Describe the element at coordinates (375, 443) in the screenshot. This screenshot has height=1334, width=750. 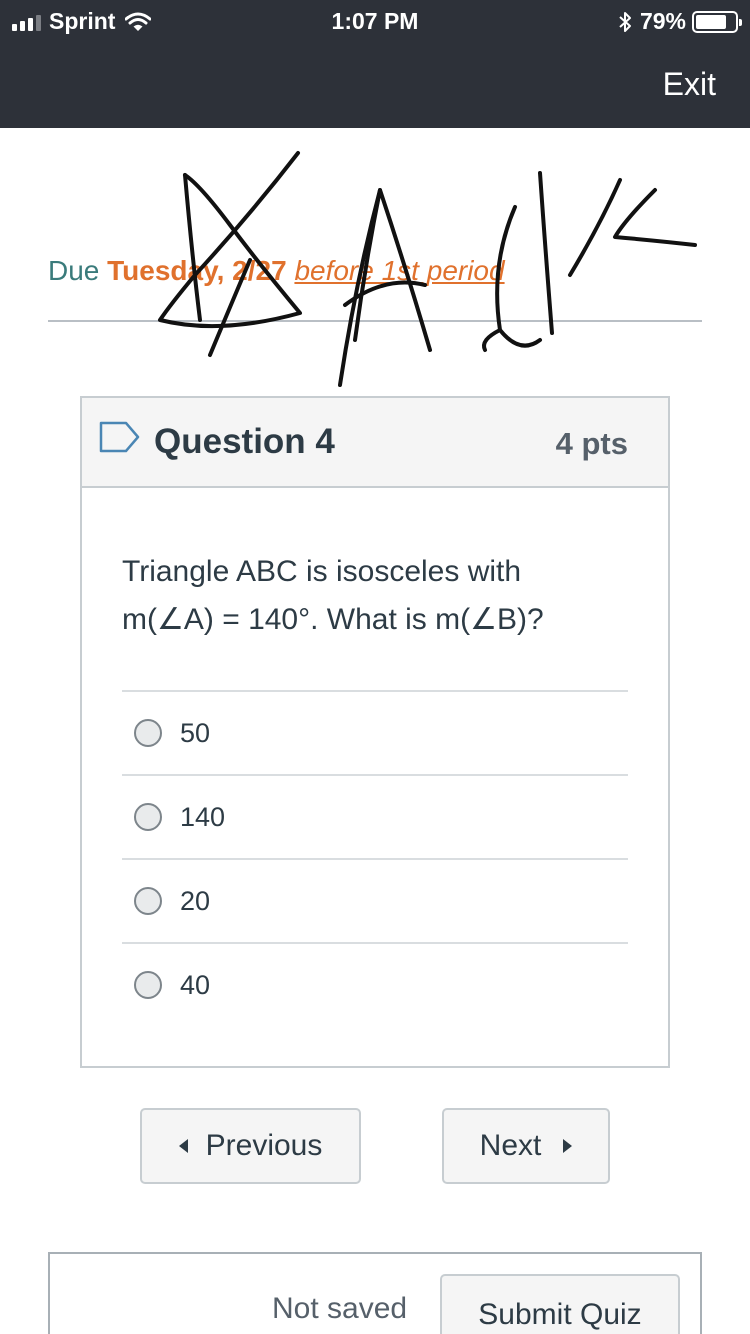
I see `question-header: Question 4 4 pts` at that location.